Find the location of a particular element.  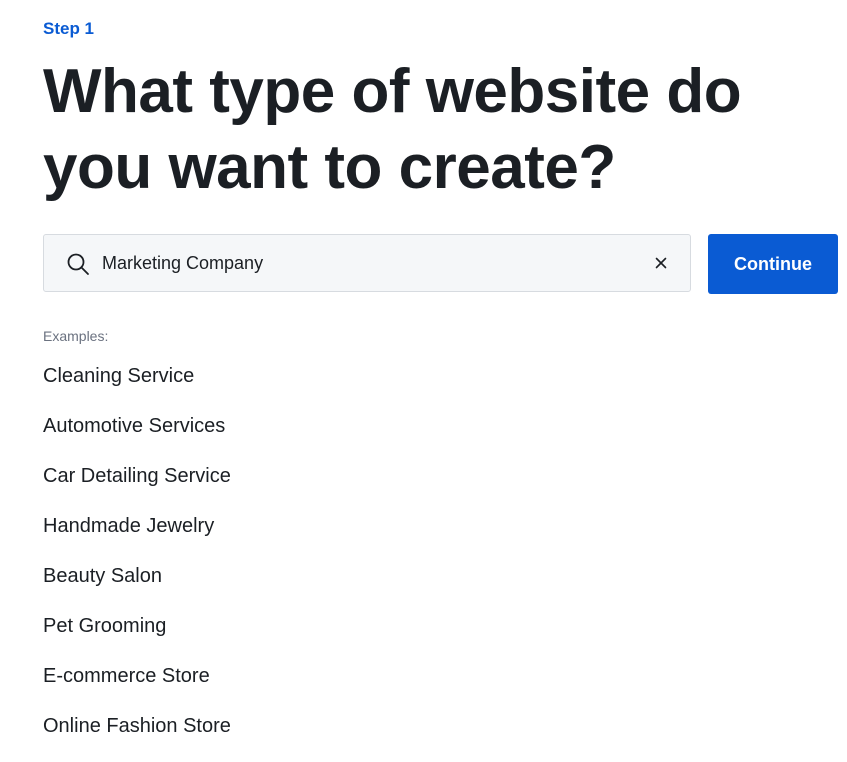

example-item: Cleaning Service is located at coordinates (137, 387).